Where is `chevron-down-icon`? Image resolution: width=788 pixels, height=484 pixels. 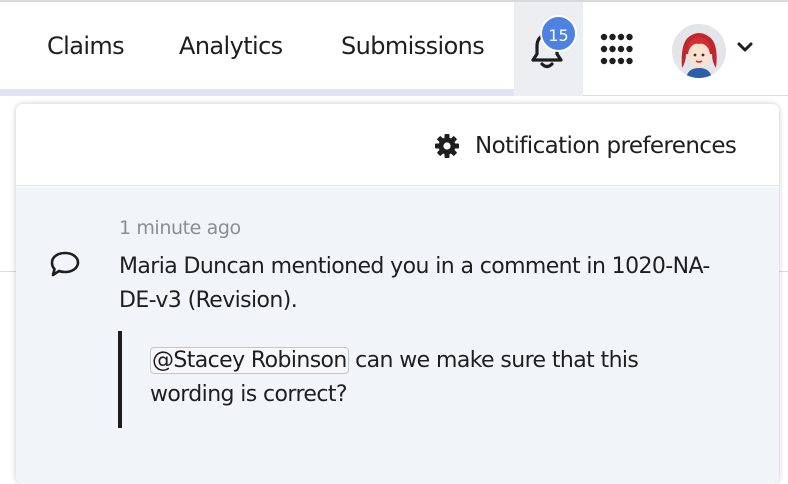
chevron-down-icon is located at coordinates (745, 48).